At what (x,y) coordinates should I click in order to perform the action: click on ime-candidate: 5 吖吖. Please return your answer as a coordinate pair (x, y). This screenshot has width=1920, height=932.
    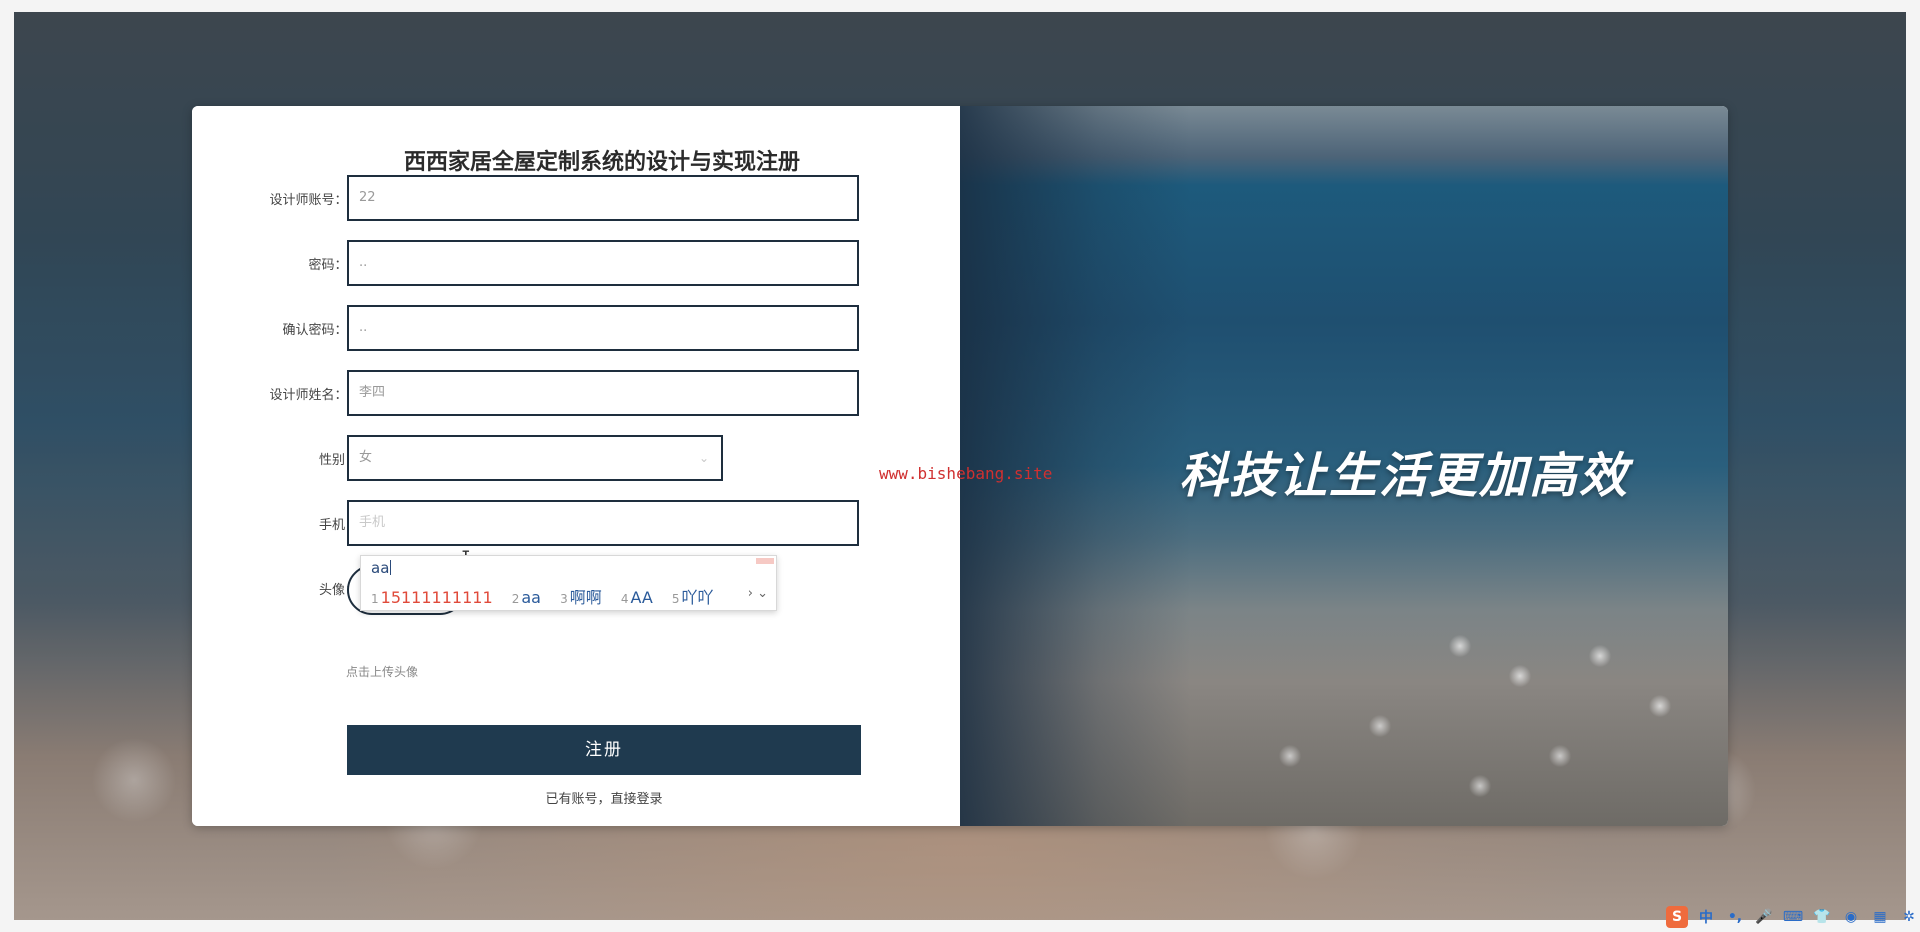
    Looking at the image, I should click on (693, 597).